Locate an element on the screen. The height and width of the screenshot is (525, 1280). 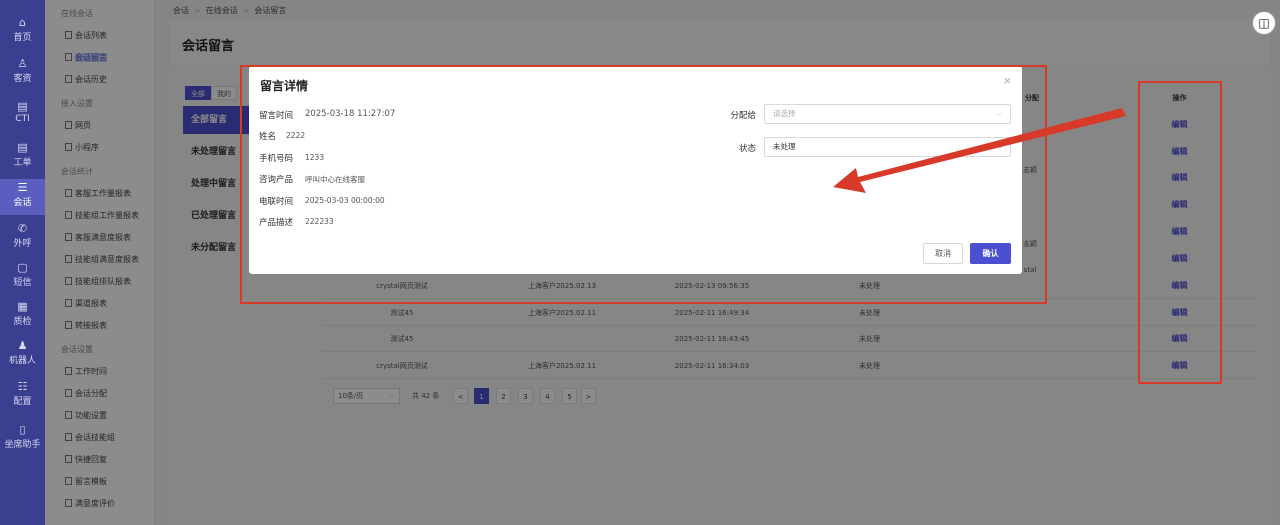
chat-icon: ☰ is located at coordinates (22, 187).